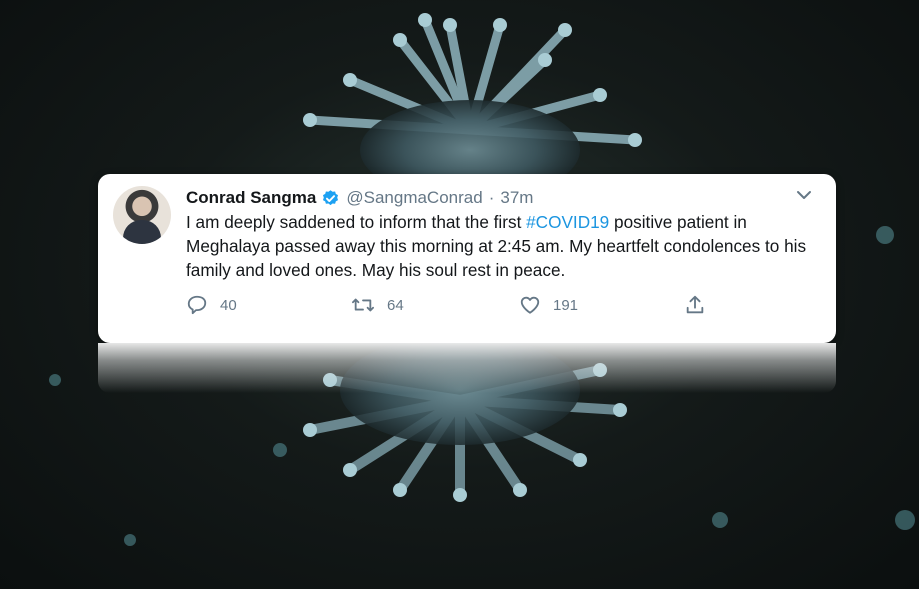 The width and height of the screenshot is (919, 589). Describe the element at coordinates (548, 305) in the screenshot. I see `like-button: 191` at that location.